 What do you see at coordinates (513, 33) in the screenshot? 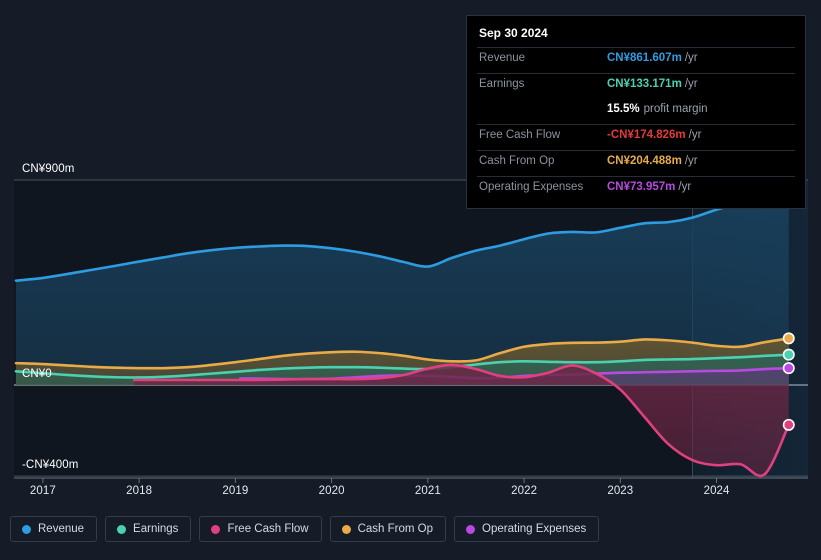
I see `tooltip-date: Sep 30 2024` at bounding box center [513, 33].